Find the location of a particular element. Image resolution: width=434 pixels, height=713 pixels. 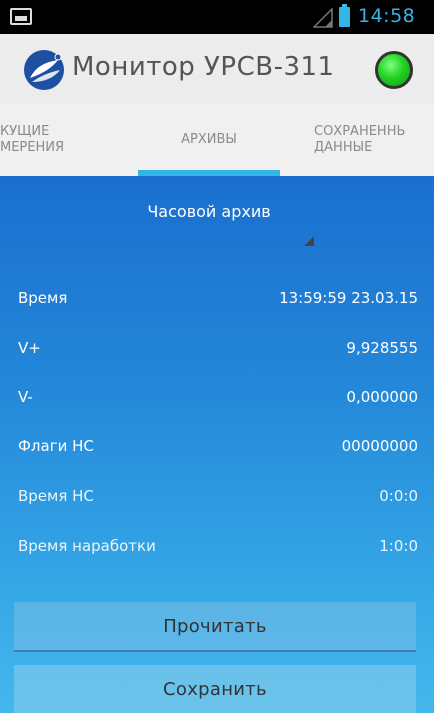

archive-type-spinner: Часовой архив is located at coordinates (222, 218).